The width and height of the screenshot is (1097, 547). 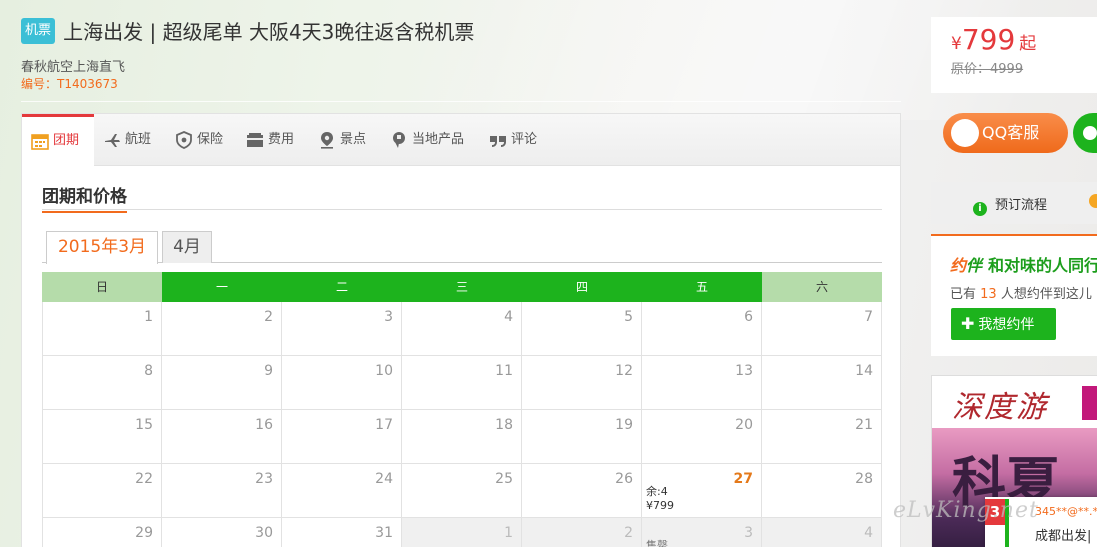 What do you see at coordinates (1000, 407) in the screenshot?
I see `ad-logo: 深度游` at bounding box center [1000, 407].